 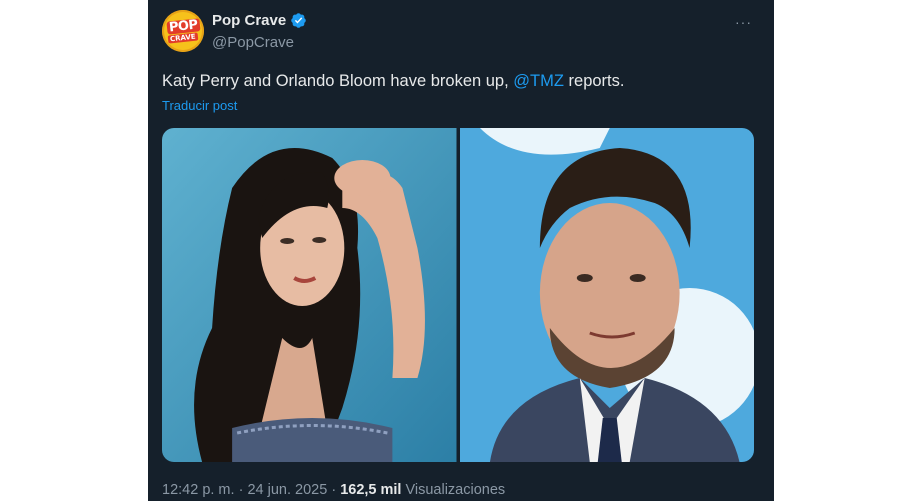 What do you see at coordinates (199, 105) in the screenshot?
I see `translate-post-link: Traducir post` at bounding box center [199, 105].